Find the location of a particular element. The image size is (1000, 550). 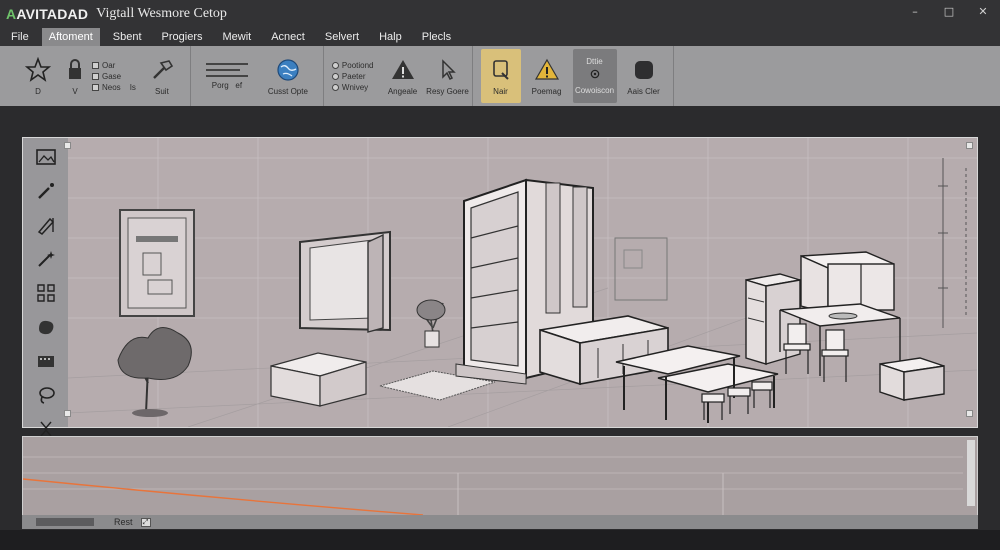

option-gase: Gase is located at coordinates (114, 76).